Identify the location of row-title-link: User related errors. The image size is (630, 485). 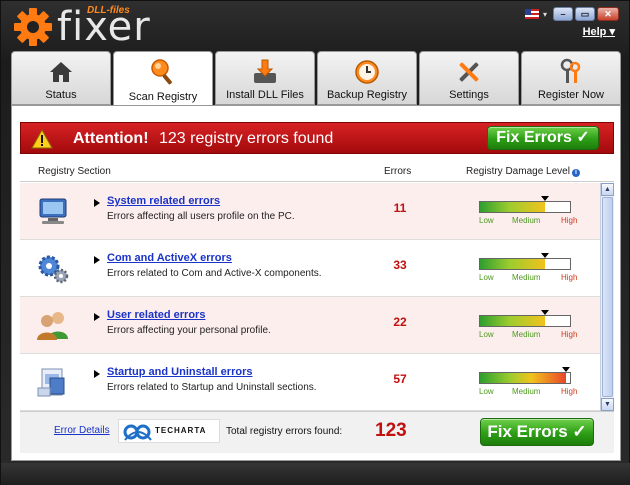
(156, 315).